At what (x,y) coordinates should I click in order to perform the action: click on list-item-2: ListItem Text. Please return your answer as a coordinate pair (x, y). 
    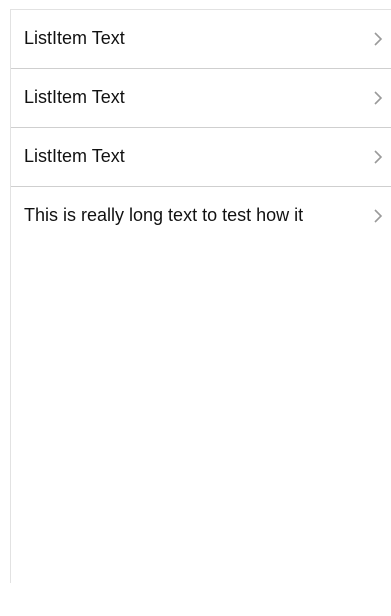
    Looking at the image, I should click on (201, 98).